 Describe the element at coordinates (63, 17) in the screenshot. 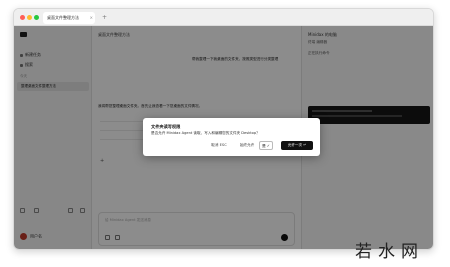

I see `tab-title: 桌面文件整理方法` at that location.